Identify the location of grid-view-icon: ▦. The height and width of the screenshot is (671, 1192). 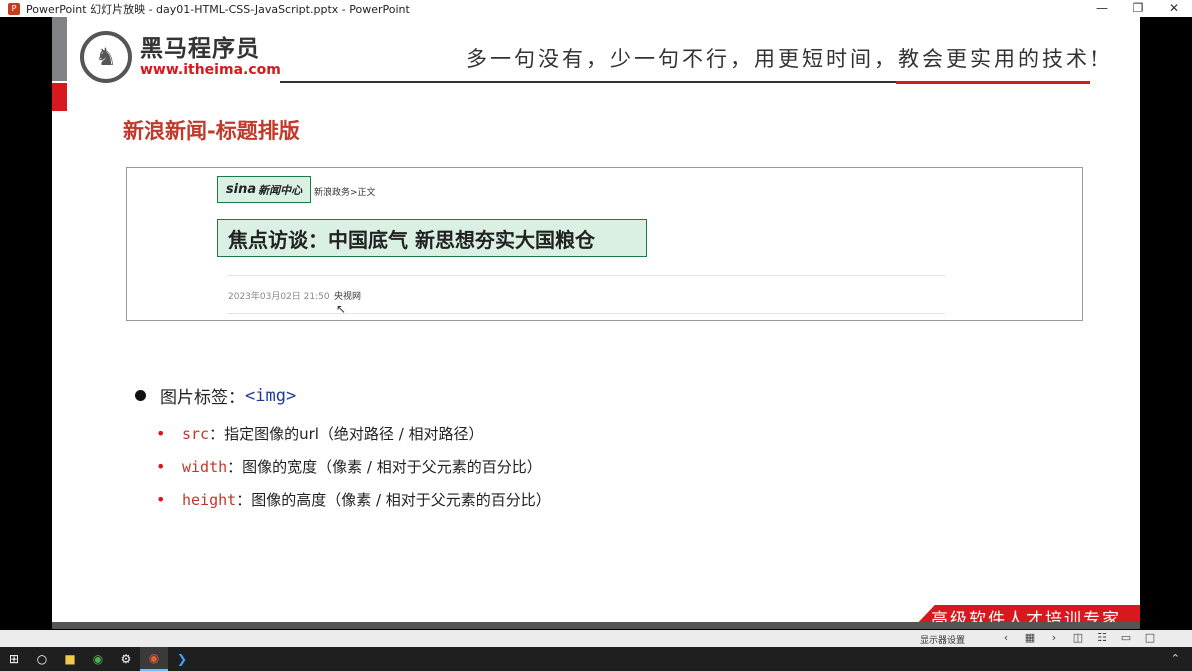
(1030, 637).